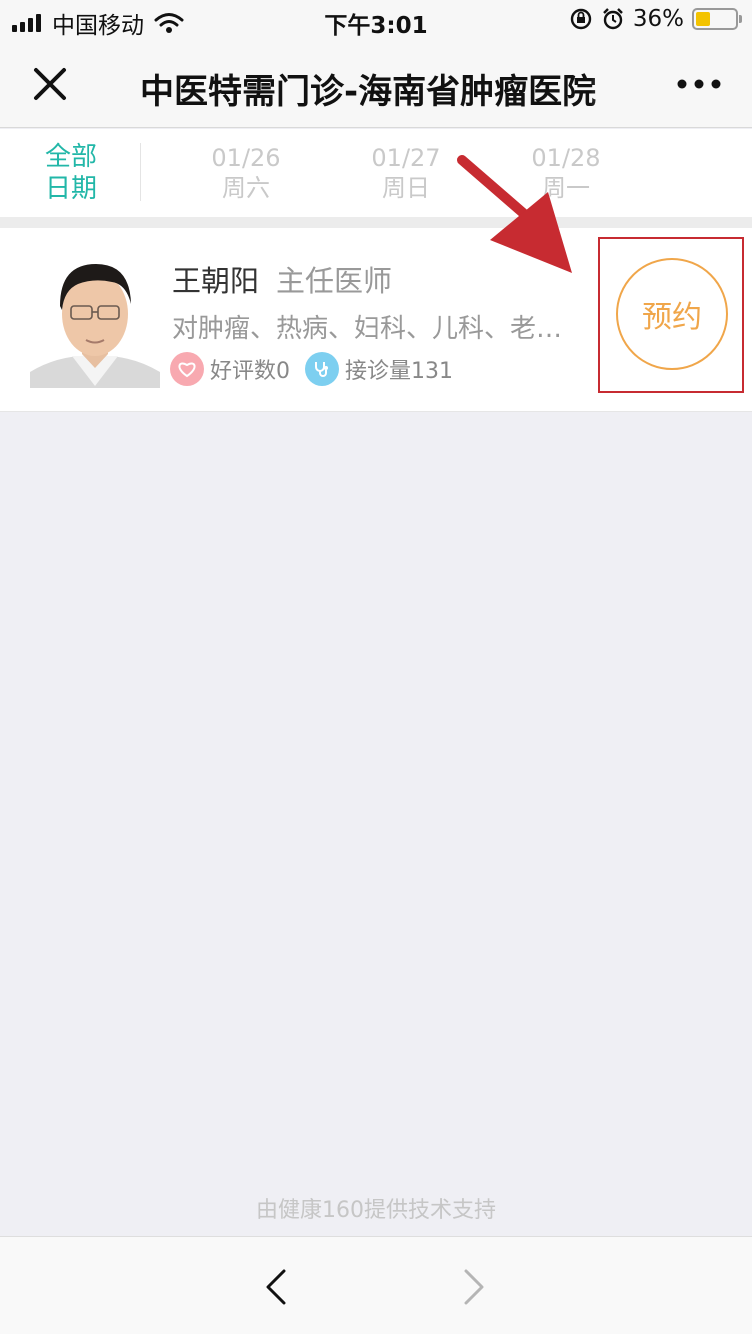  Describe the element at coordinates (71, 173) in the screenshot. I see `tab-all-dates: 全部 日期` at that location.